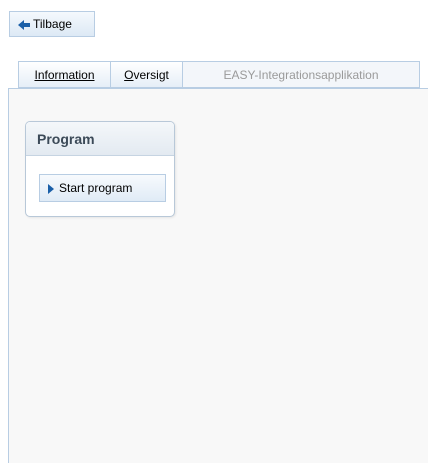 This screenshot has height=463, width=428. Describe the element at coordinates (100, 139) in the screenshot. I see `program-panel-title: Program` at that location.